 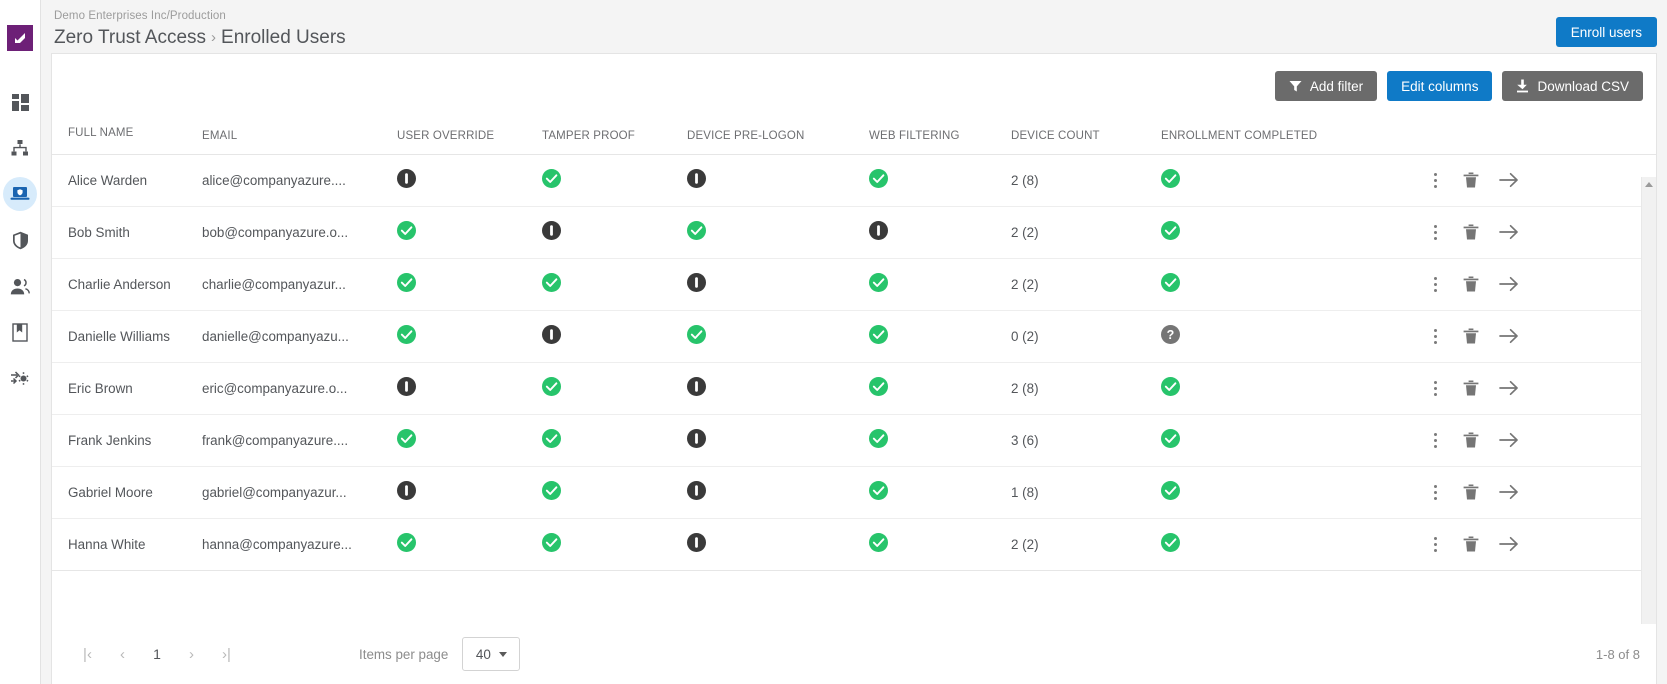 I want to click on column-header-full-name: FULL NAME, so click(x=127, y=136).